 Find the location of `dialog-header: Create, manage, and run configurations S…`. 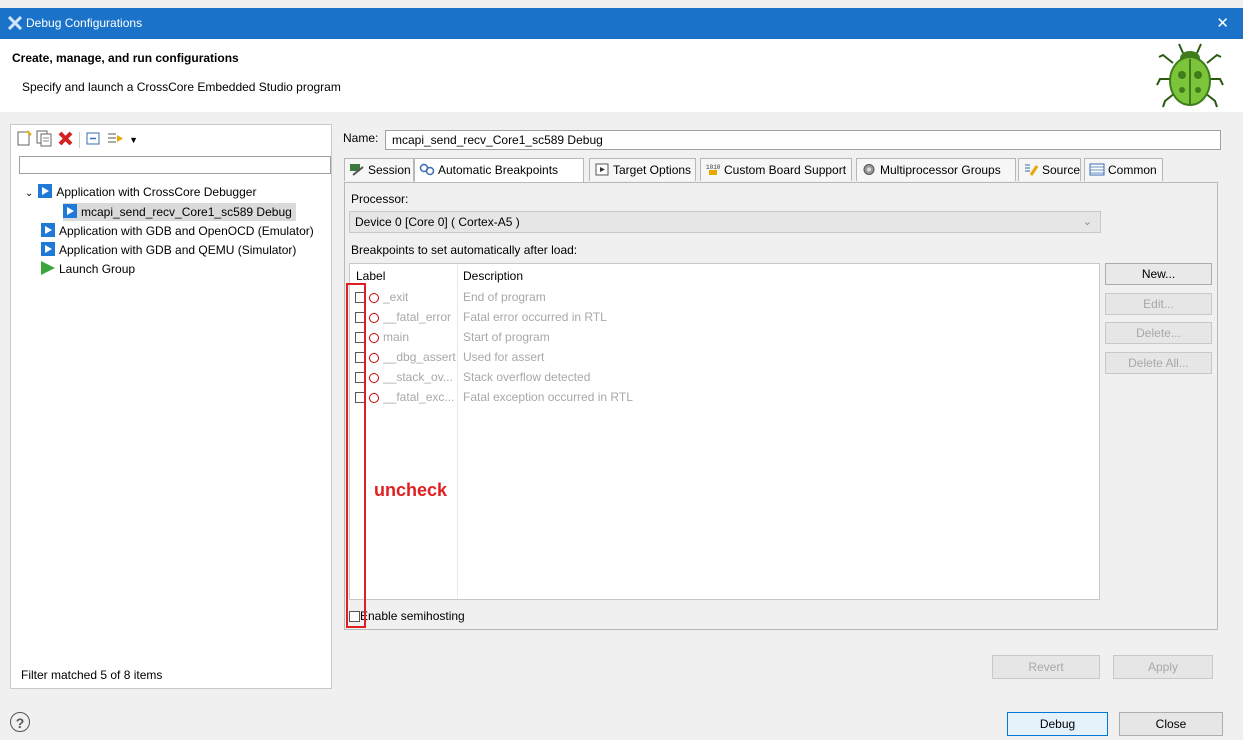

dialog-header: Create, manage, and run configurations S… is located at coordinates (621, 75).